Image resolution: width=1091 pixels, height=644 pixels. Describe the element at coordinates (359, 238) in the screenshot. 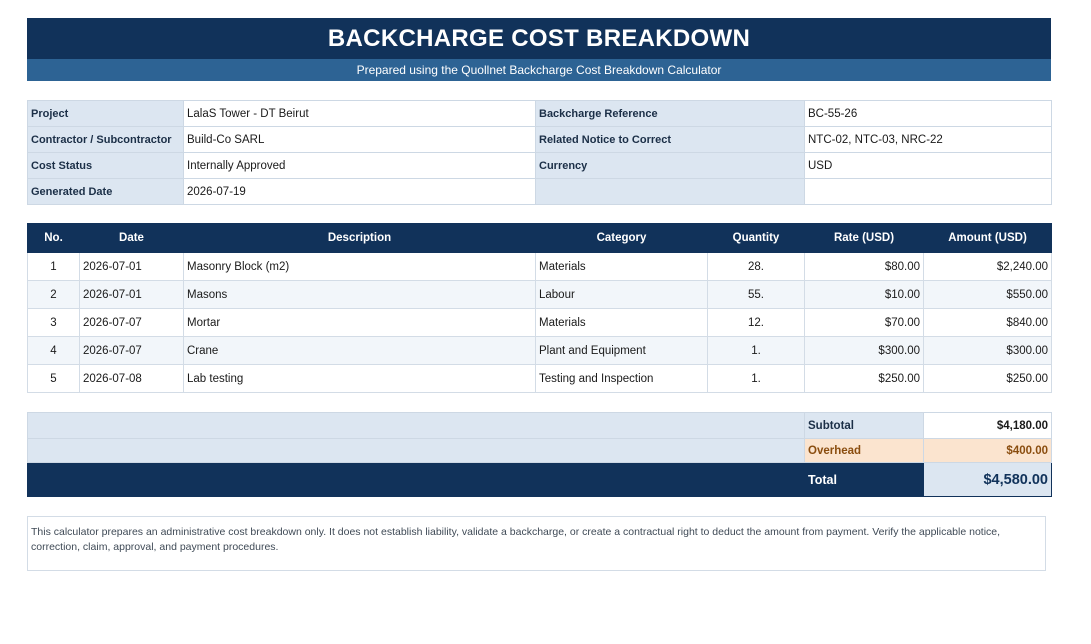

I see `col-header-description: Description` at that location.